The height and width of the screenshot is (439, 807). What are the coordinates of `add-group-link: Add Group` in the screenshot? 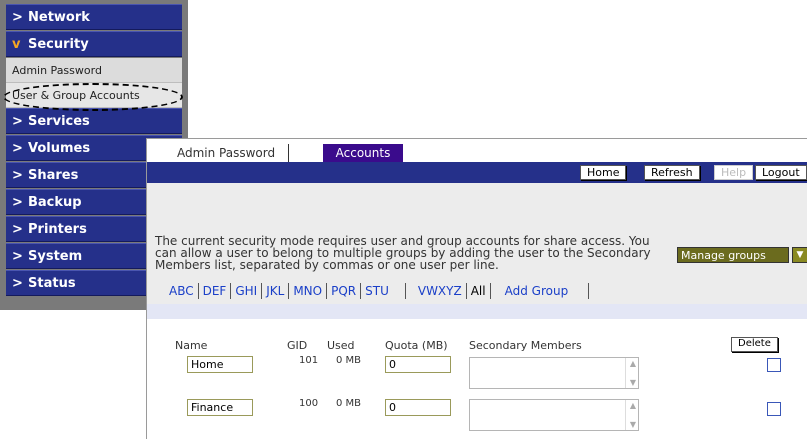 It's located at (540, 291).